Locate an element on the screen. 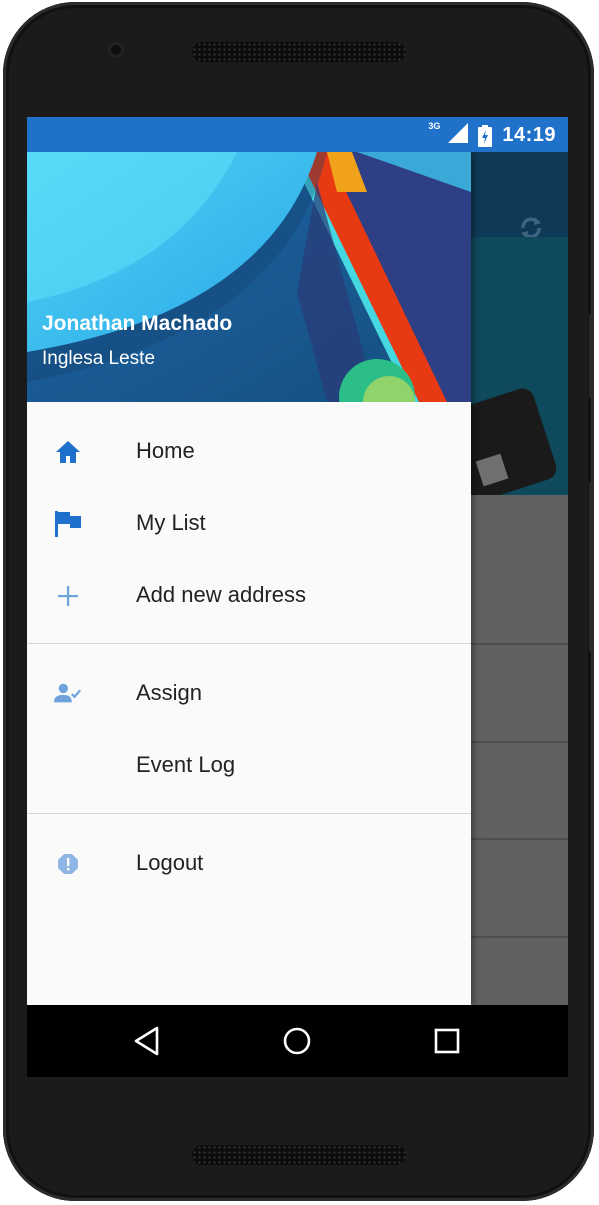  nav-label-logout: Logout is located at coordinates (170, 862).